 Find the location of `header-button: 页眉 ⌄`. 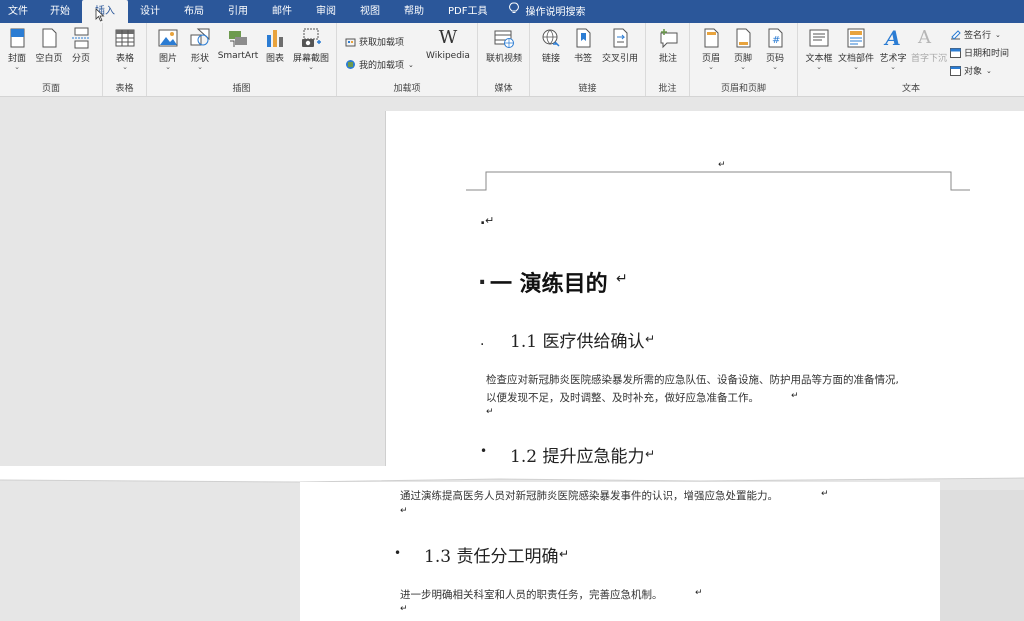

header-button: 页眉 ⌄ is located at coordinates (711, 49).